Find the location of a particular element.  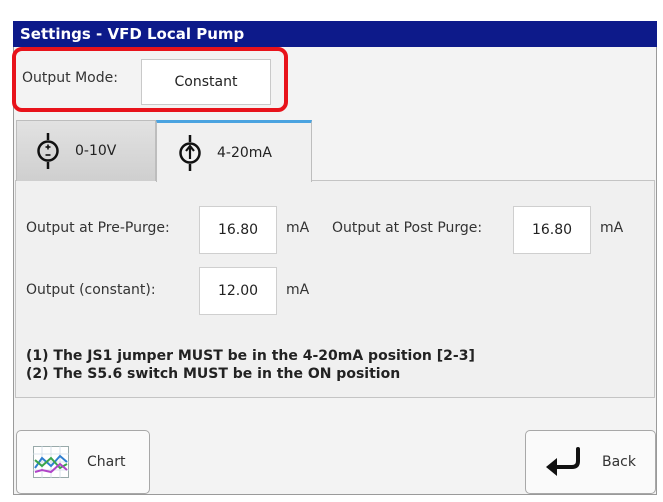

tab-label: 0-10V is located at coordinates (96, 151).